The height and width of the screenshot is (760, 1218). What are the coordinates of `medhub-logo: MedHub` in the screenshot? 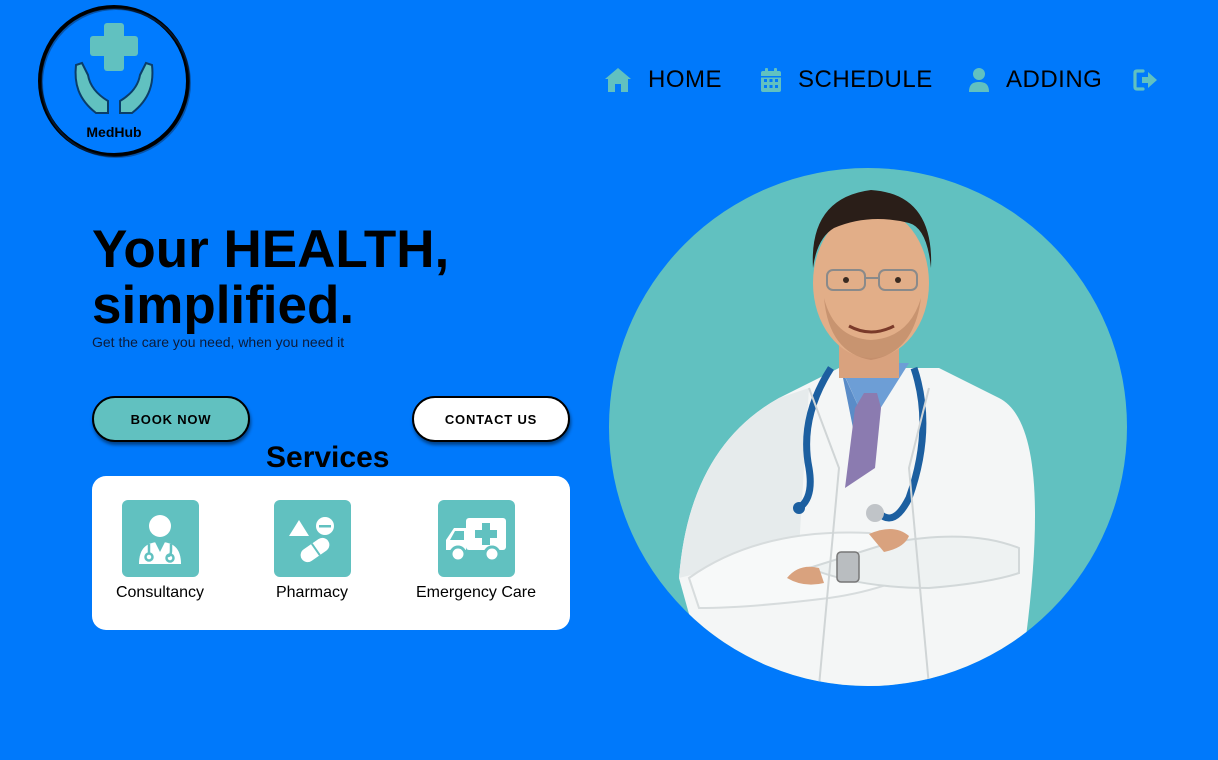 It's located at (114, 81).